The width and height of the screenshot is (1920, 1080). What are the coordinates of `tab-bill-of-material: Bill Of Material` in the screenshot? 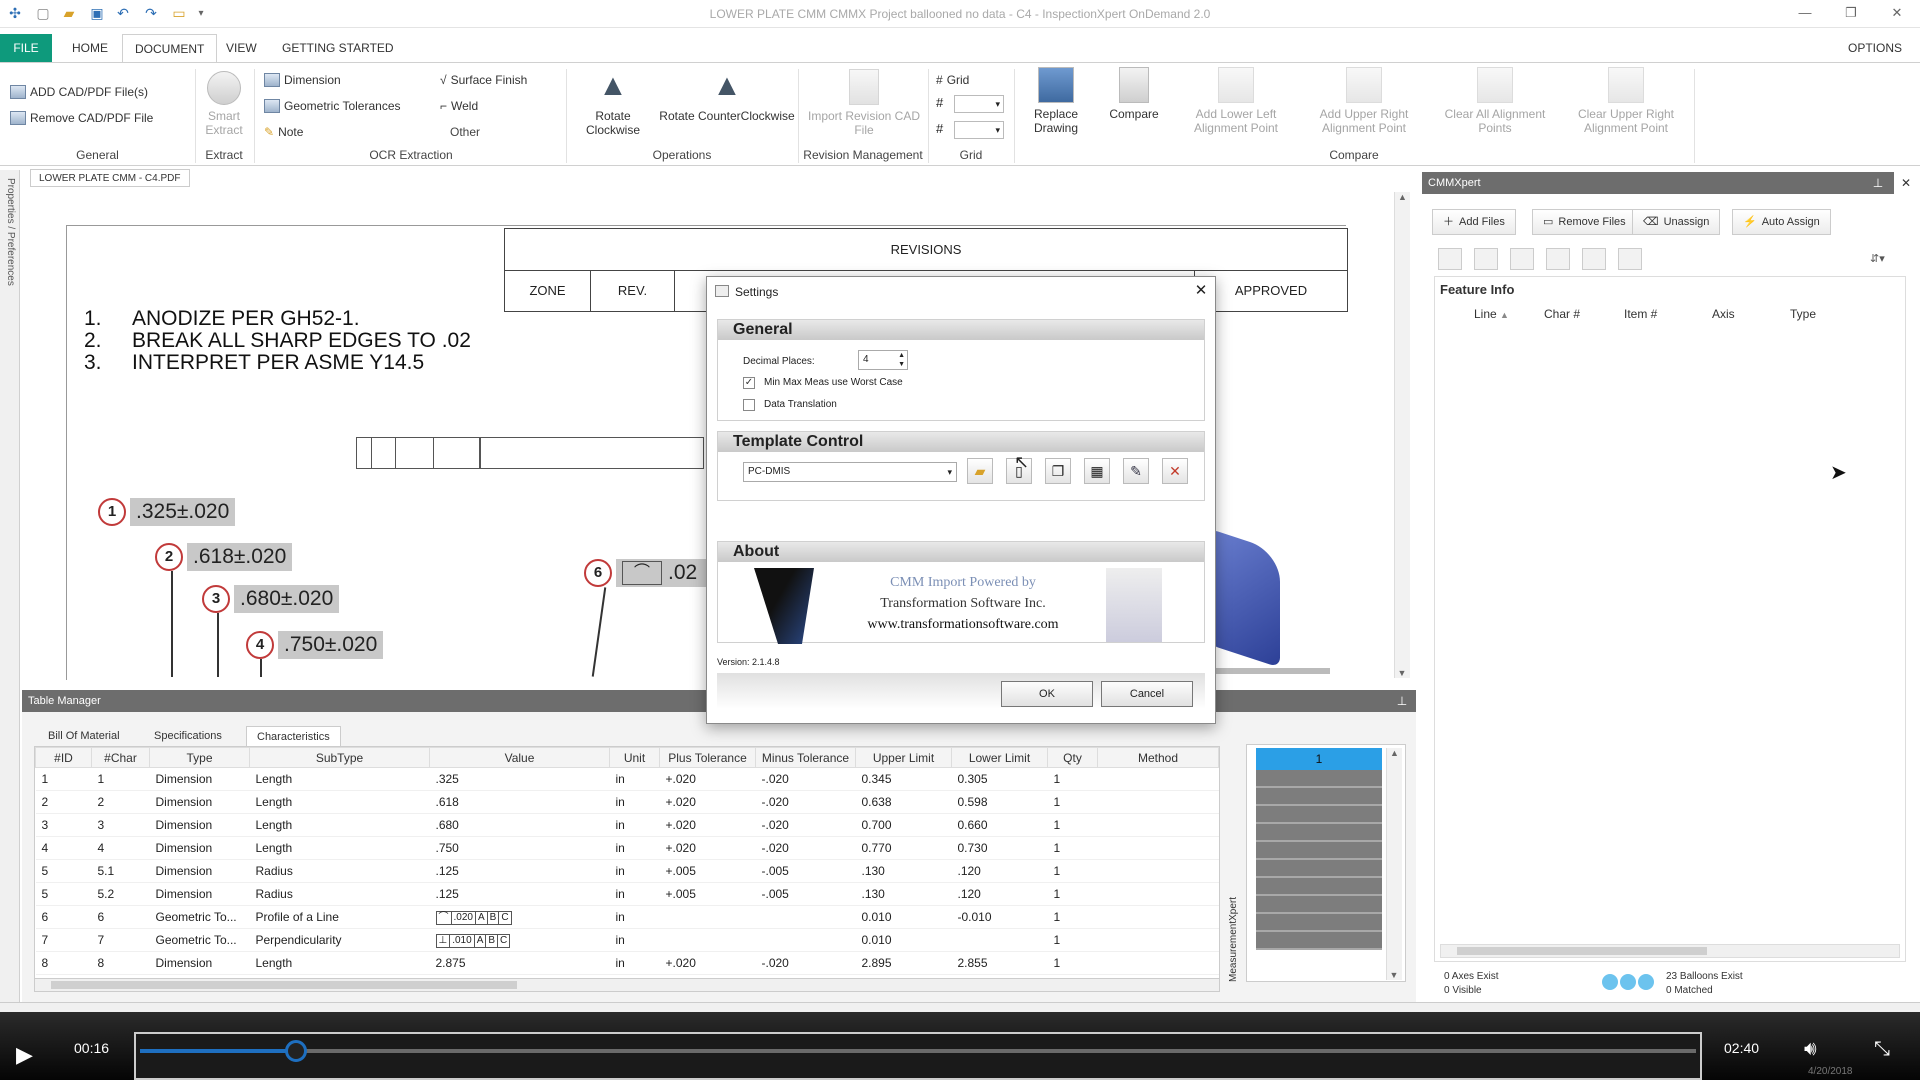 It's located at (84, 736).